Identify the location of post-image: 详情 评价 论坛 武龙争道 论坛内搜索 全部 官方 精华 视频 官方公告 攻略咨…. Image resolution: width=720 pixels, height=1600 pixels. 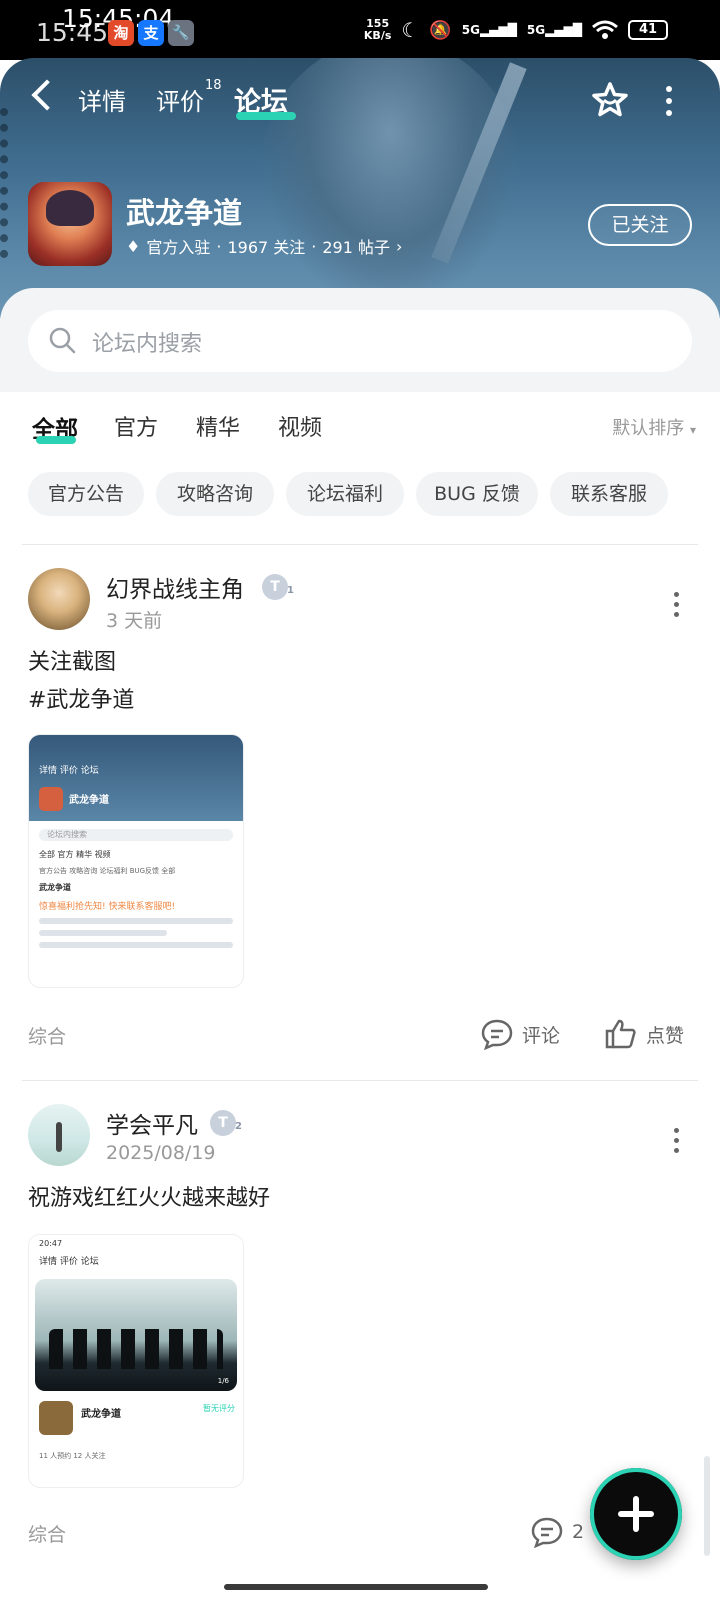
(136, 861).